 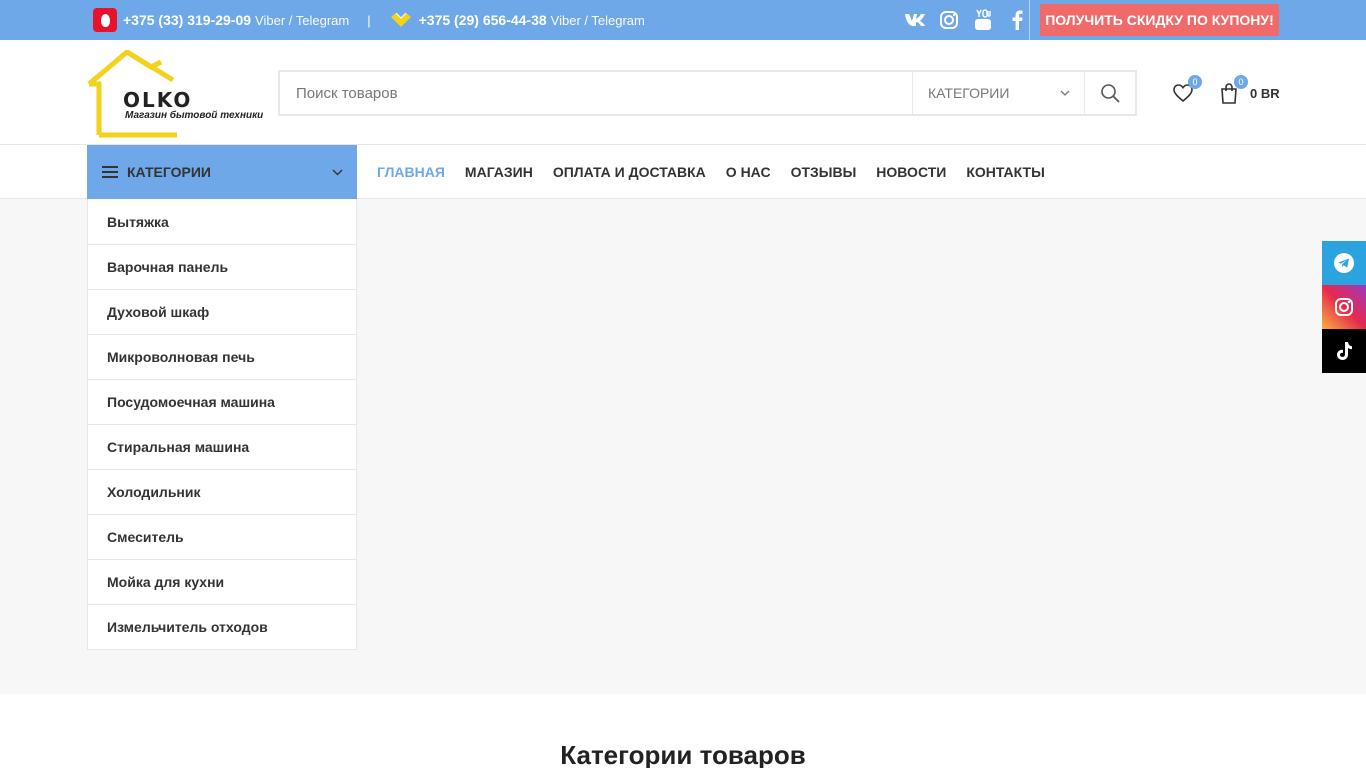 What do you see at coordinates (1265, 93) in the screenshot?
I see `cart-total: 0 BR` at bounding box center [1265, 93].